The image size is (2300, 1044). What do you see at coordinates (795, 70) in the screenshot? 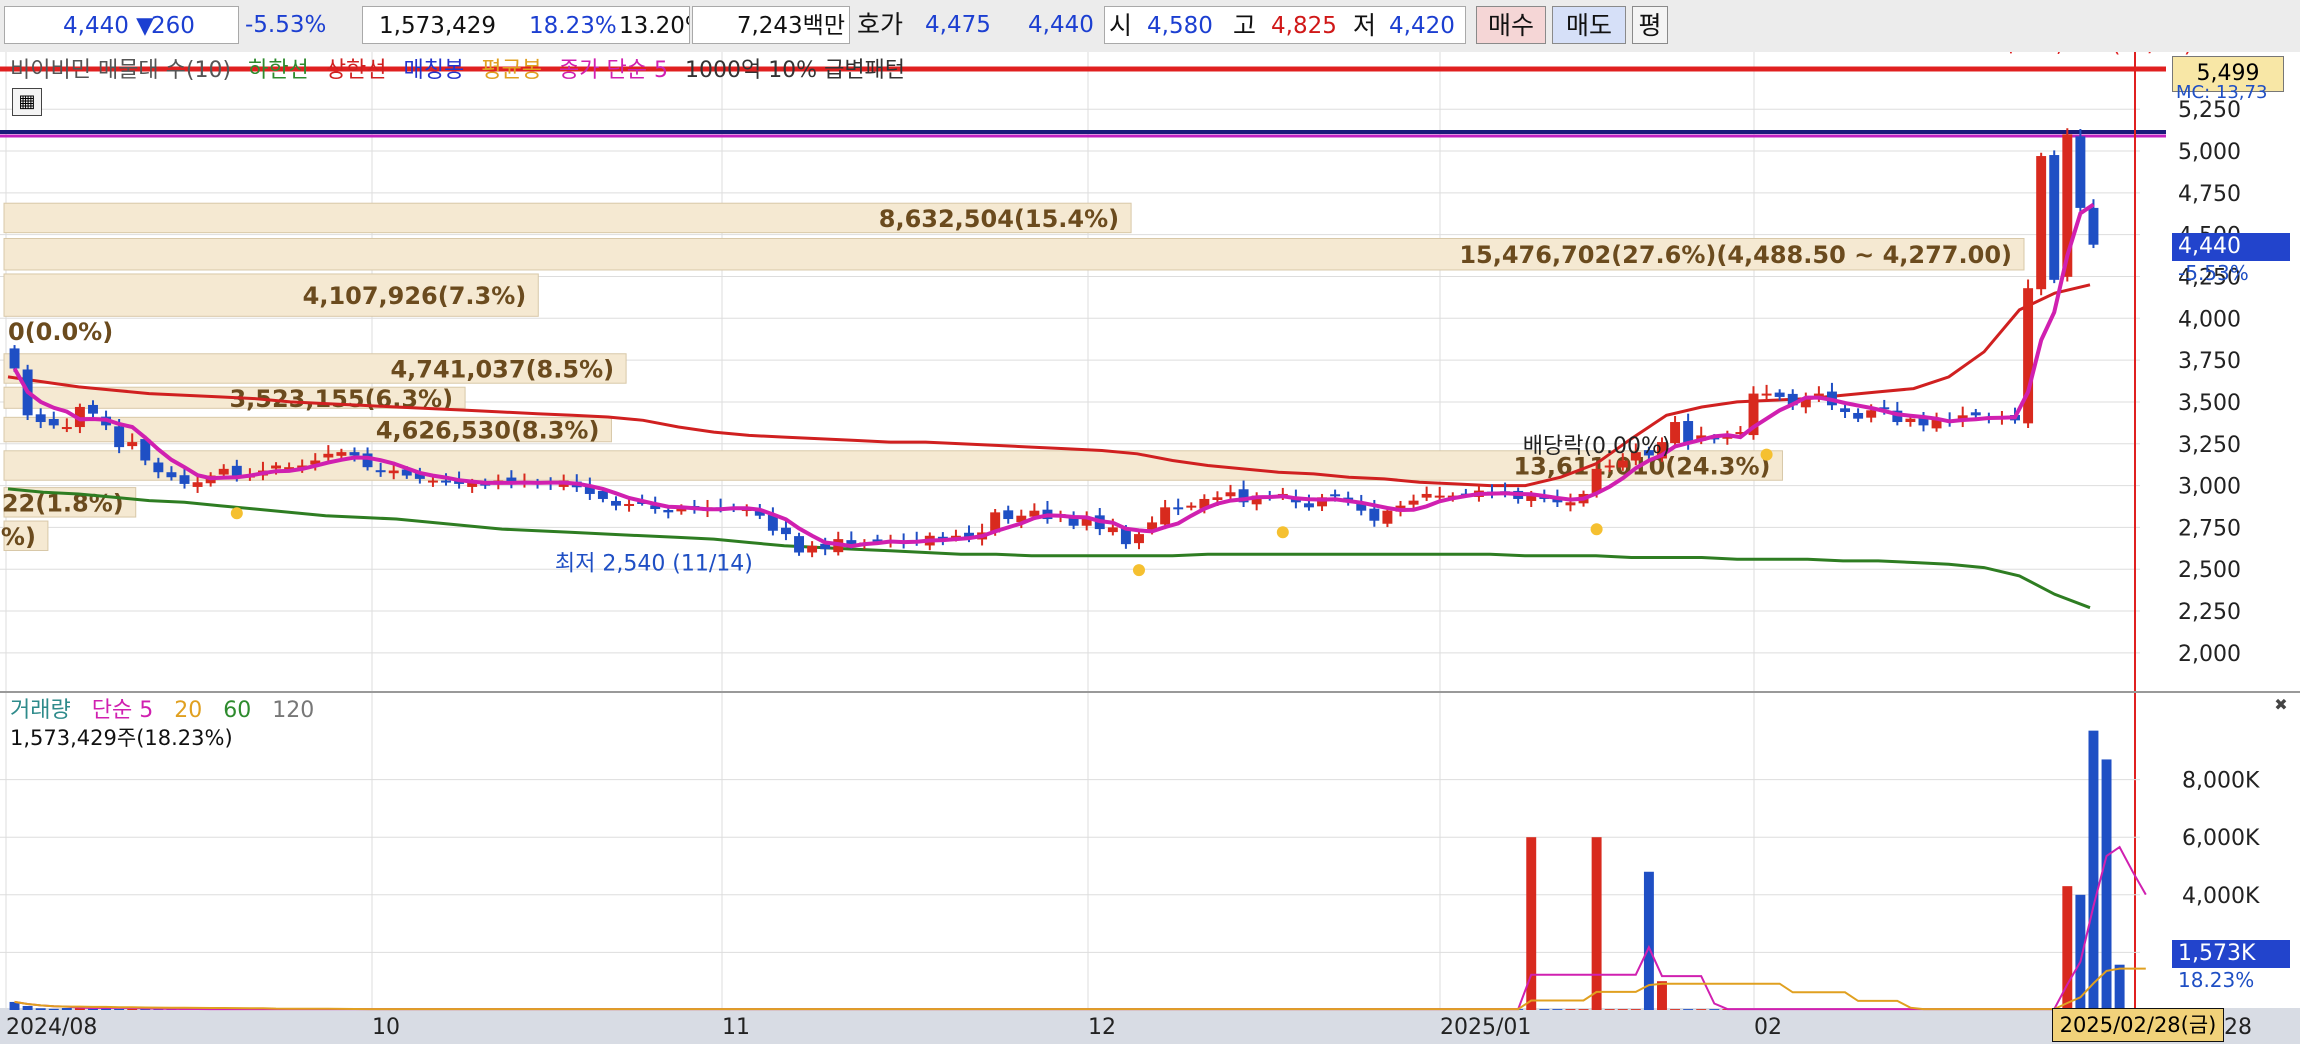
I see `legend-item-pattern: 1000억 10% 급변패턴` at bounding box center [795, 70].